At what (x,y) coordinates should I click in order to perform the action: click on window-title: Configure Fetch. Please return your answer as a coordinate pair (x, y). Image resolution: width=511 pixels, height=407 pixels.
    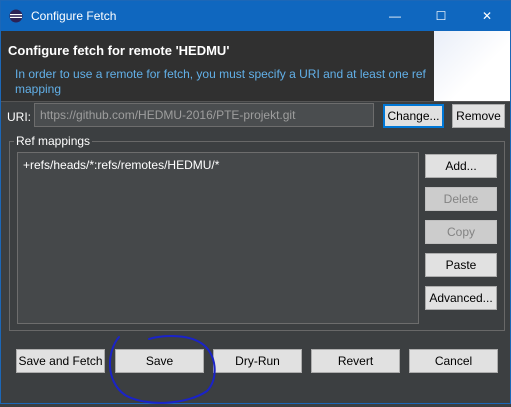
    Looking at the image, I should click on (74, 16).